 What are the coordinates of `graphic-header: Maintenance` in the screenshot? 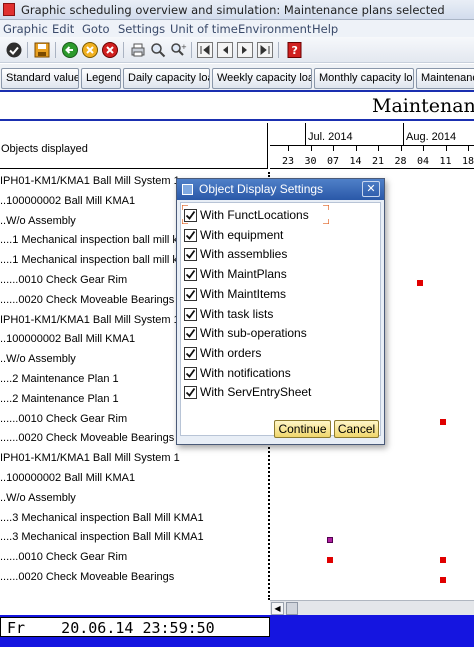 It's located at (237, 108).